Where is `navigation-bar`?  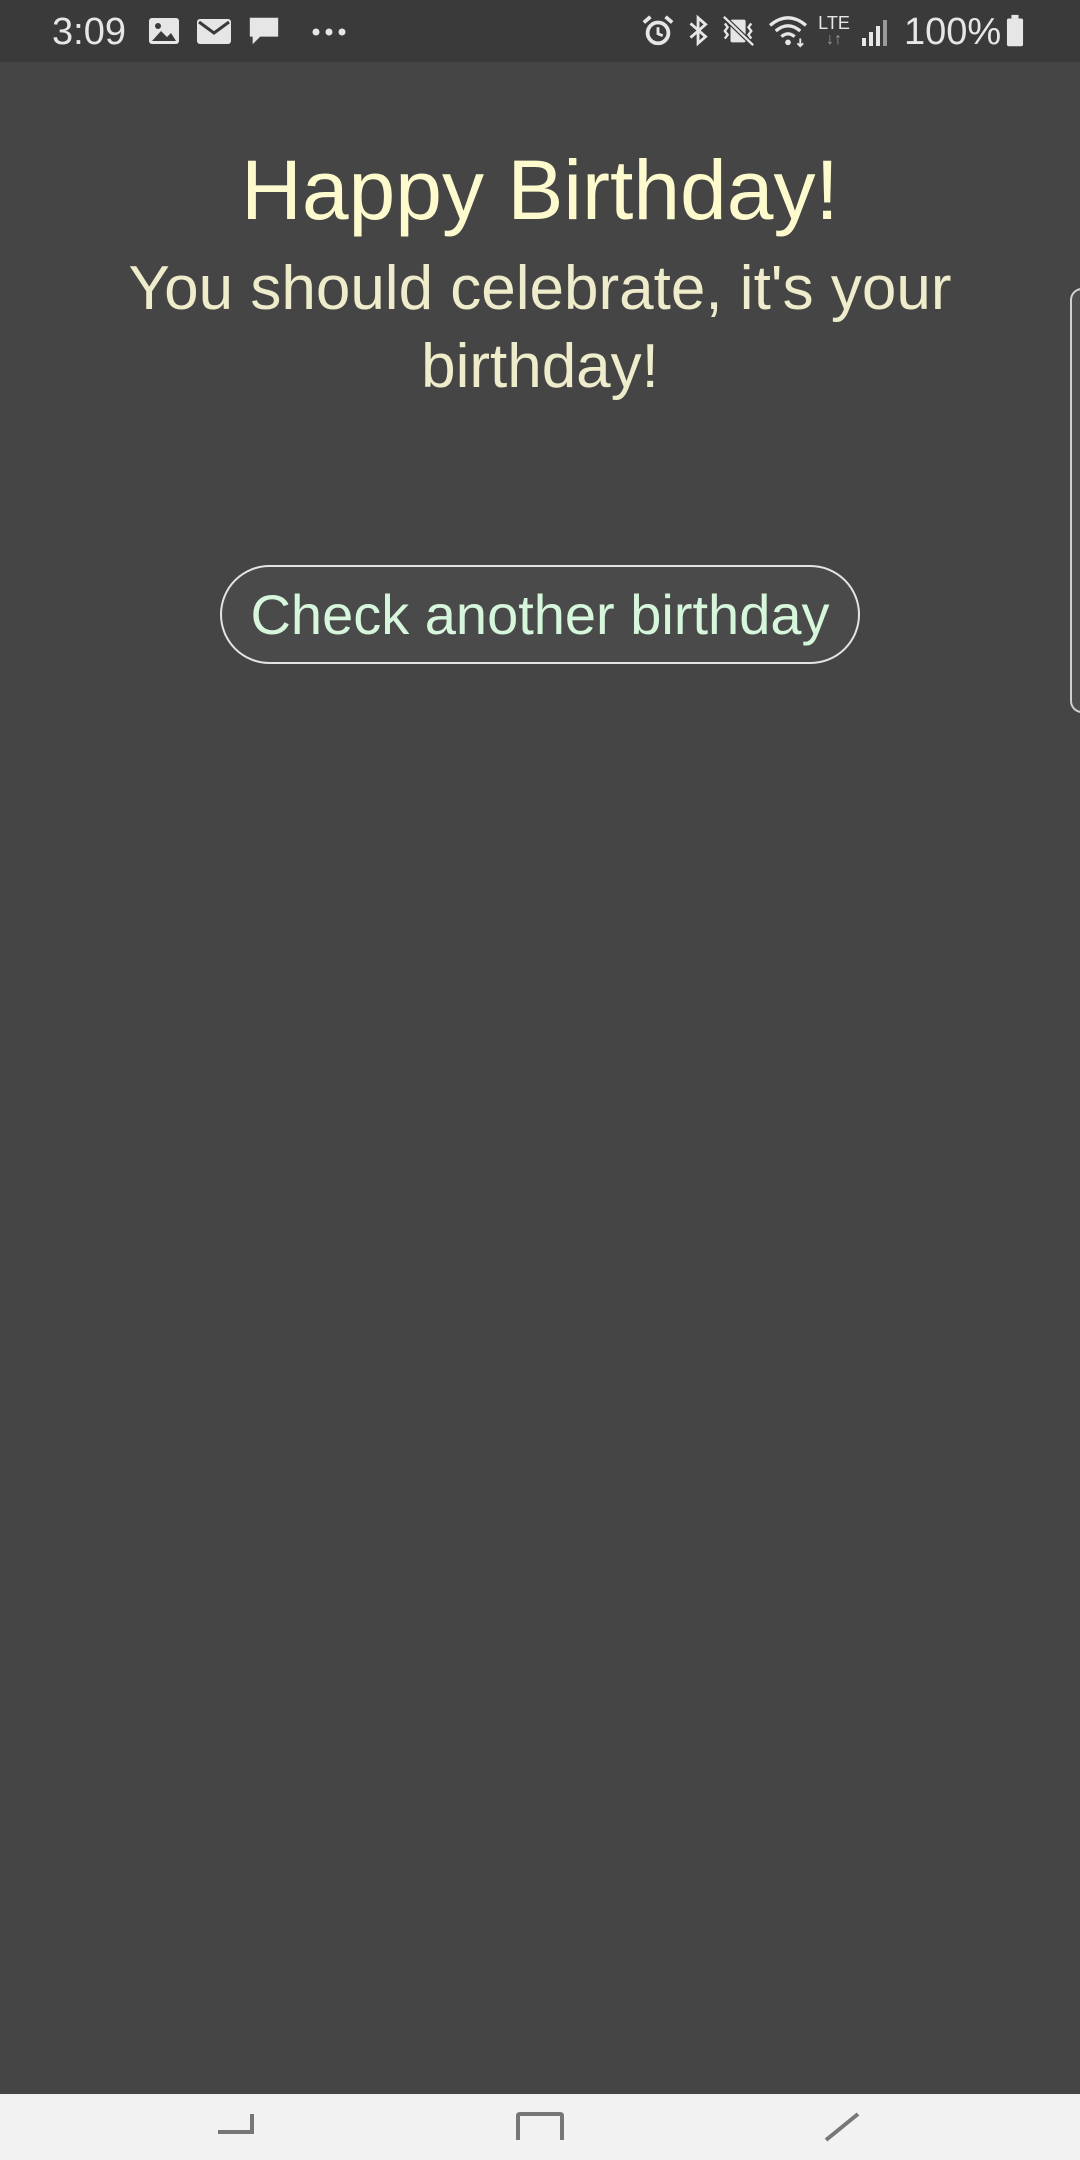
navigation-bar is located at coordinates (540, 2127).